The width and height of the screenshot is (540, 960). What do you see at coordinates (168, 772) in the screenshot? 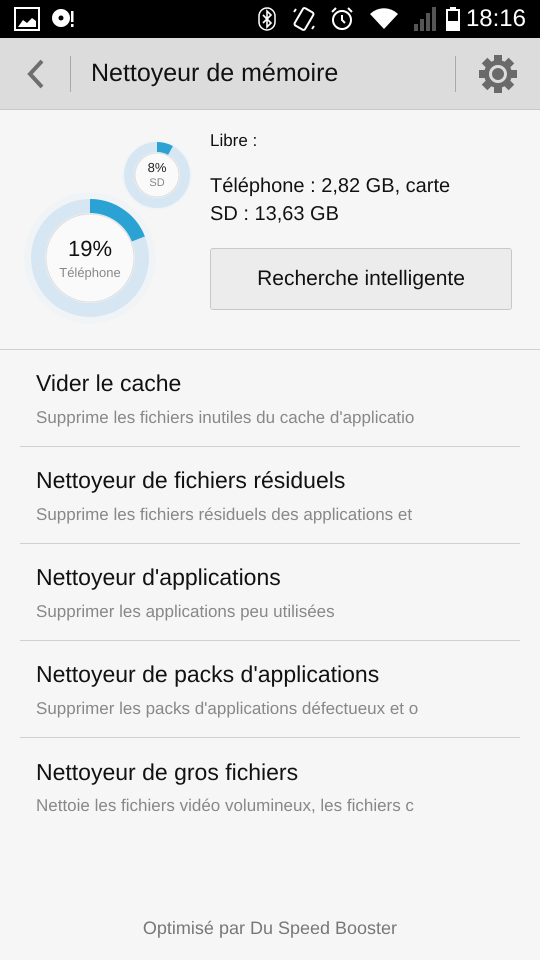
I see `option-title: Nettoyeur de gros fichiers` at bounding box center [168, 772].